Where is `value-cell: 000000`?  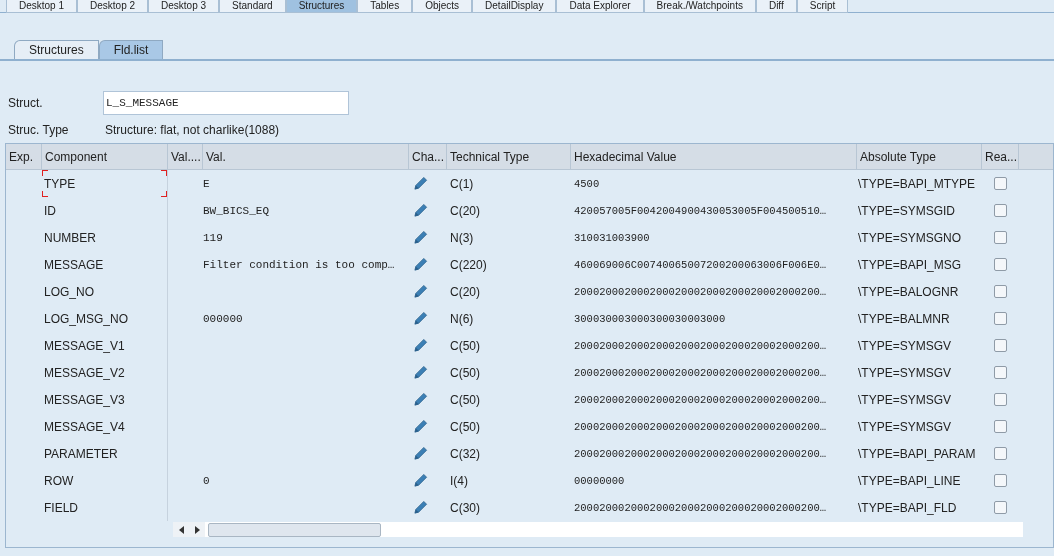 value-cell: 000000 is located at coordinates (223, 319).